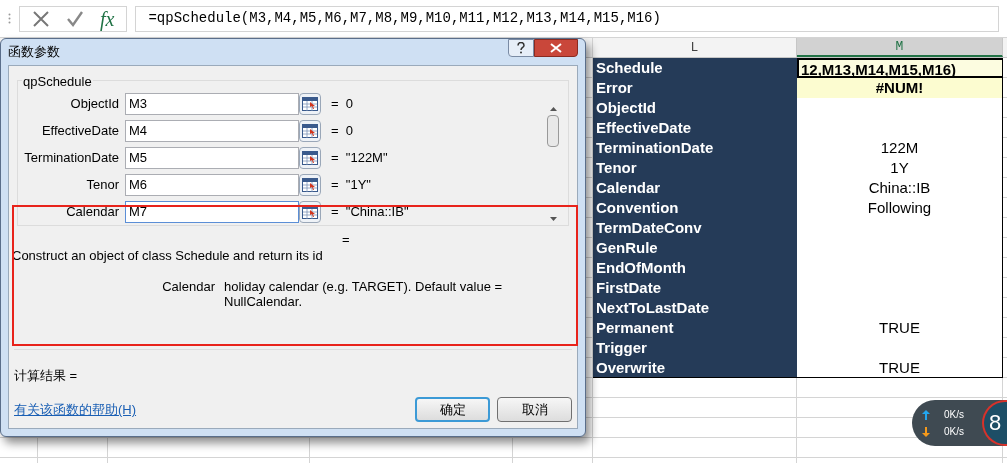  I want to click on label-cell: EndOfMonth, so click(695, 268).